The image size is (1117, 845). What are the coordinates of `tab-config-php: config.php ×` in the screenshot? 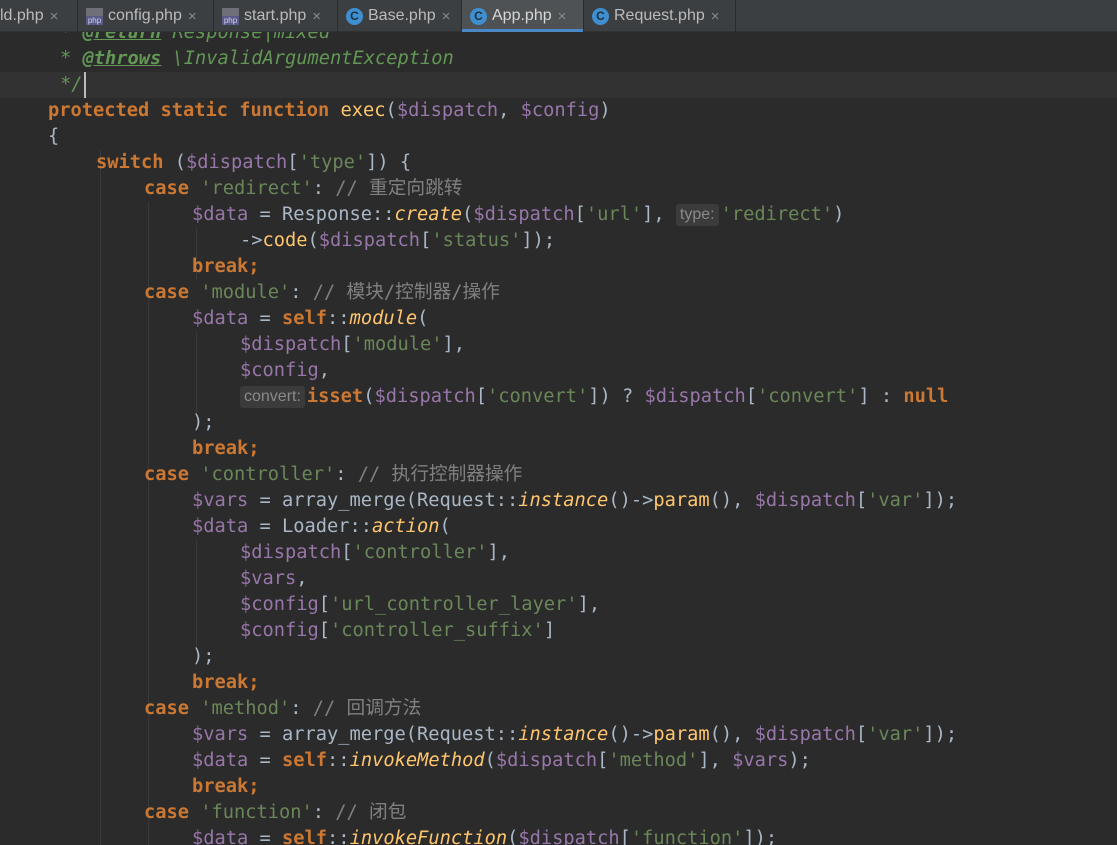 It's located at (146, 16).